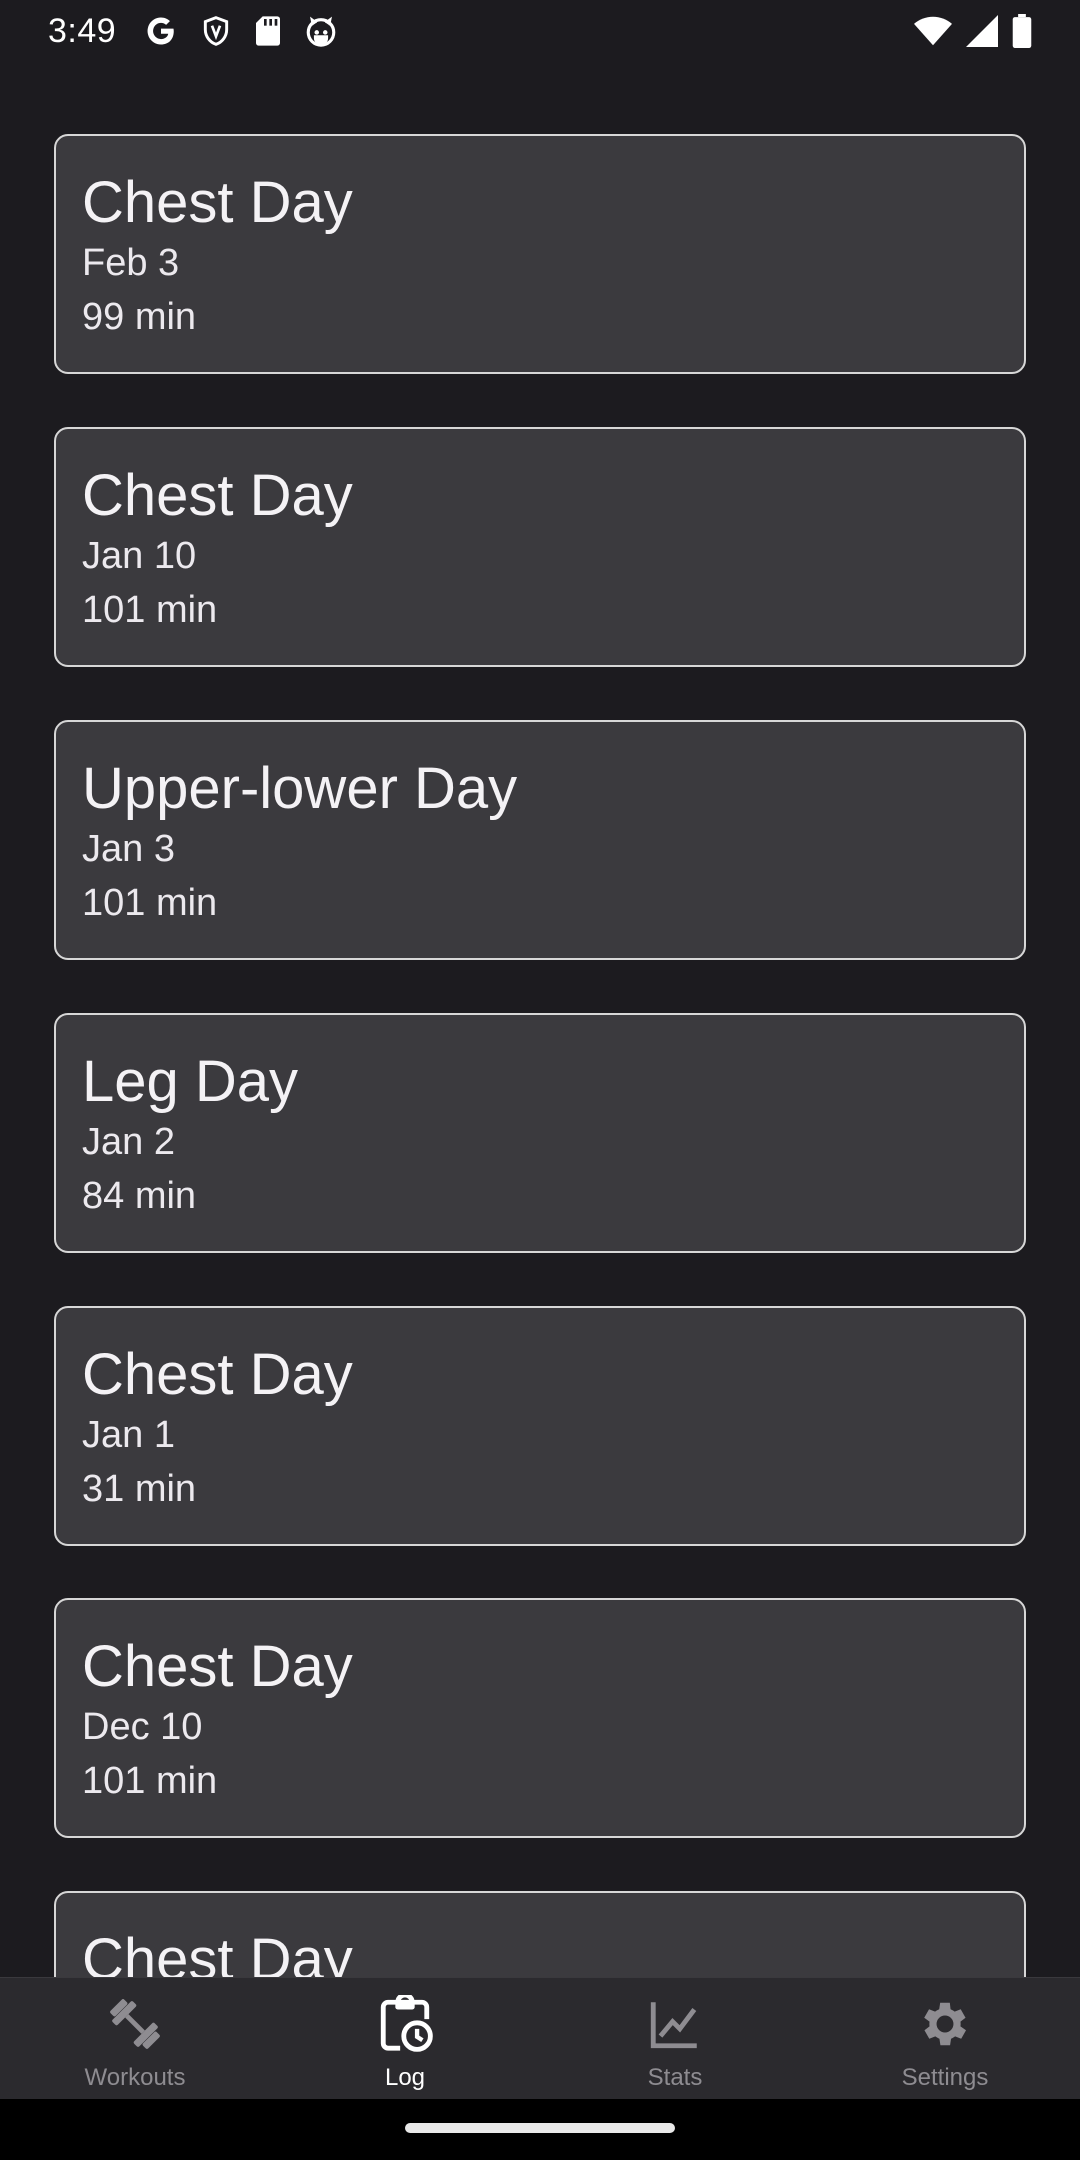 This screenshot has width=1080, height=2160. I want to click on workout-duration: 31 min, so click(139, 1489).